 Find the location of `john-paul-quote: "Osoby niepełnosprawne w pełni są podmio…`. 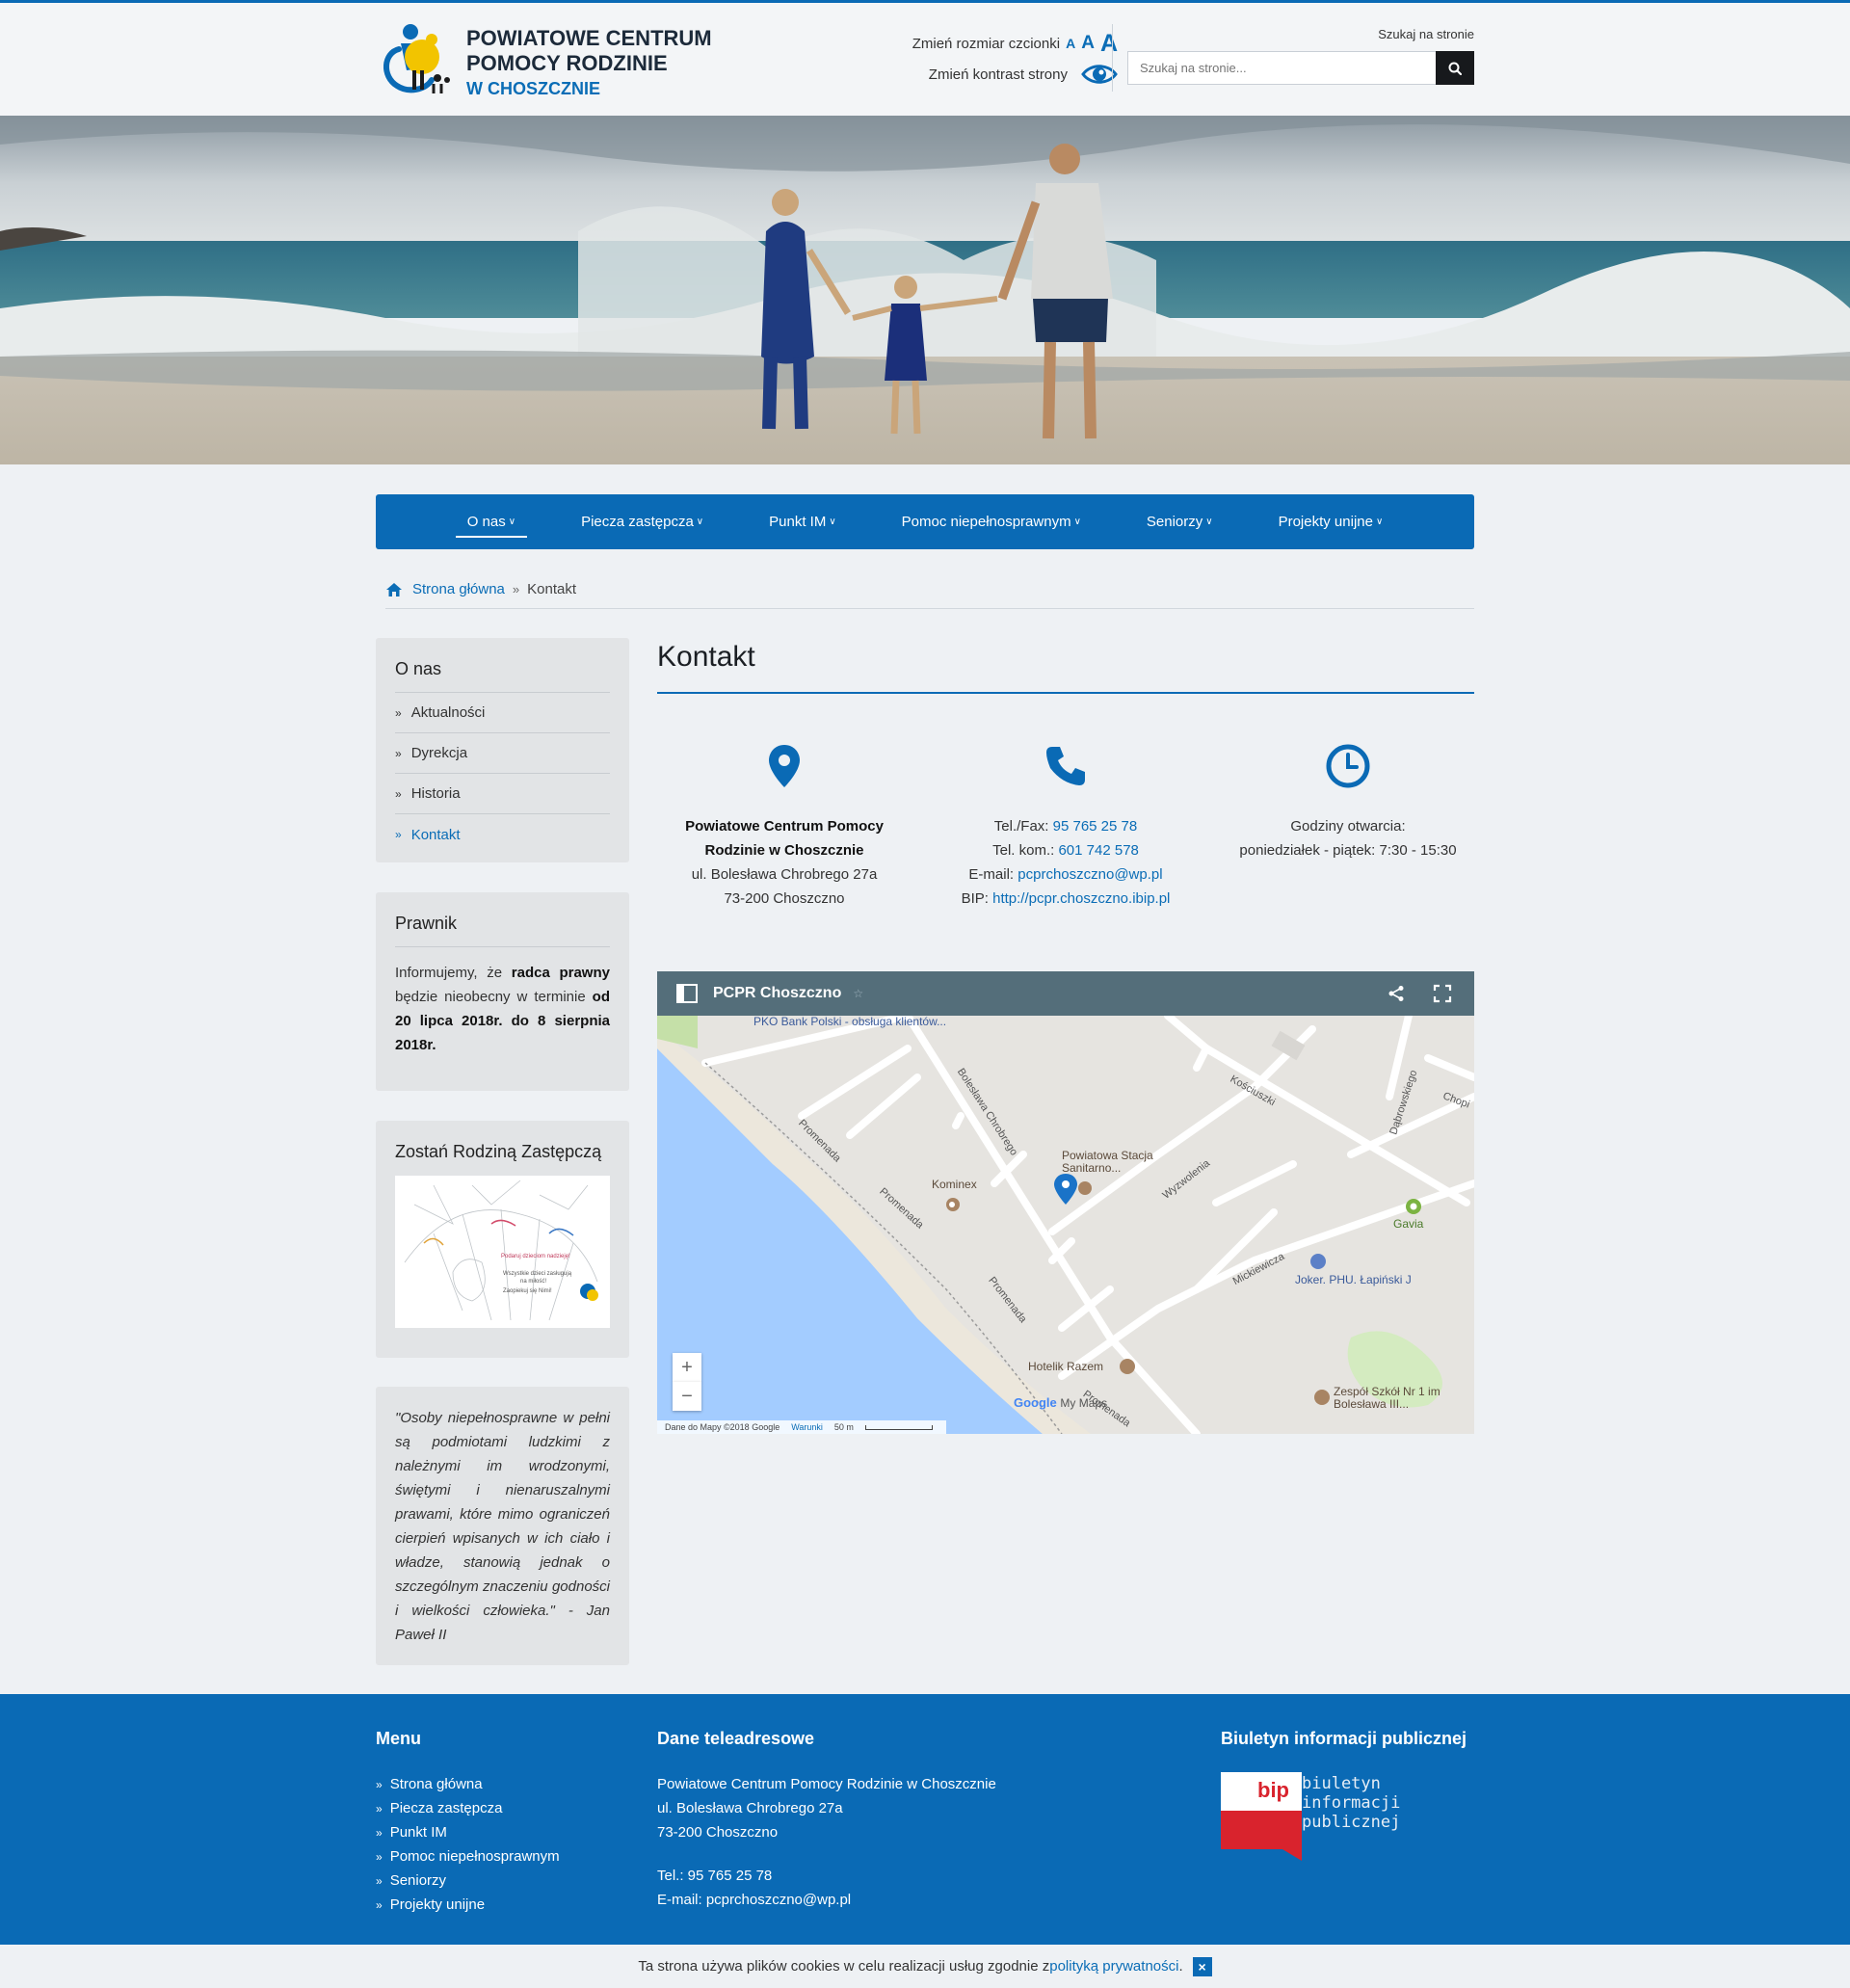

john-paul-quote: "Osoby niepełnosprawne w pełni są podmio… is located at coordinates (502, 1526).